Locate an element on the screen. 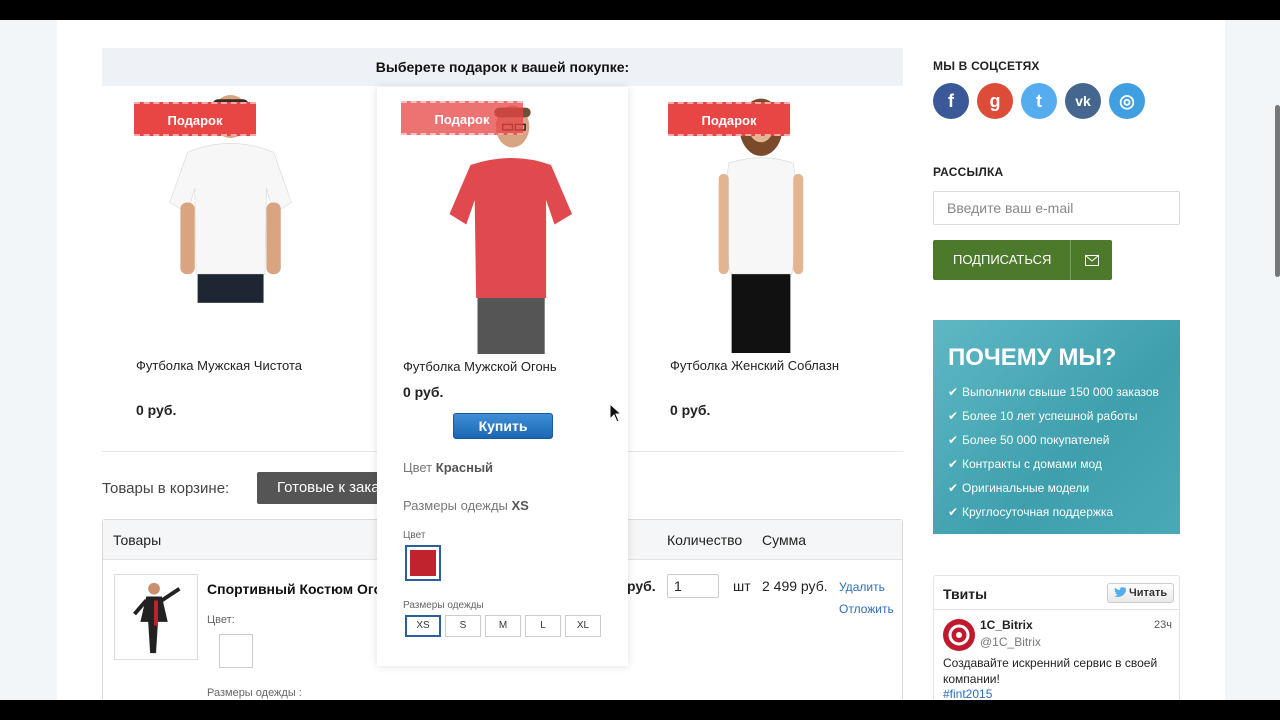 The image size is (1280, 720). social-icons: f g t vk ◎ is located at coordinates (1039, 101).